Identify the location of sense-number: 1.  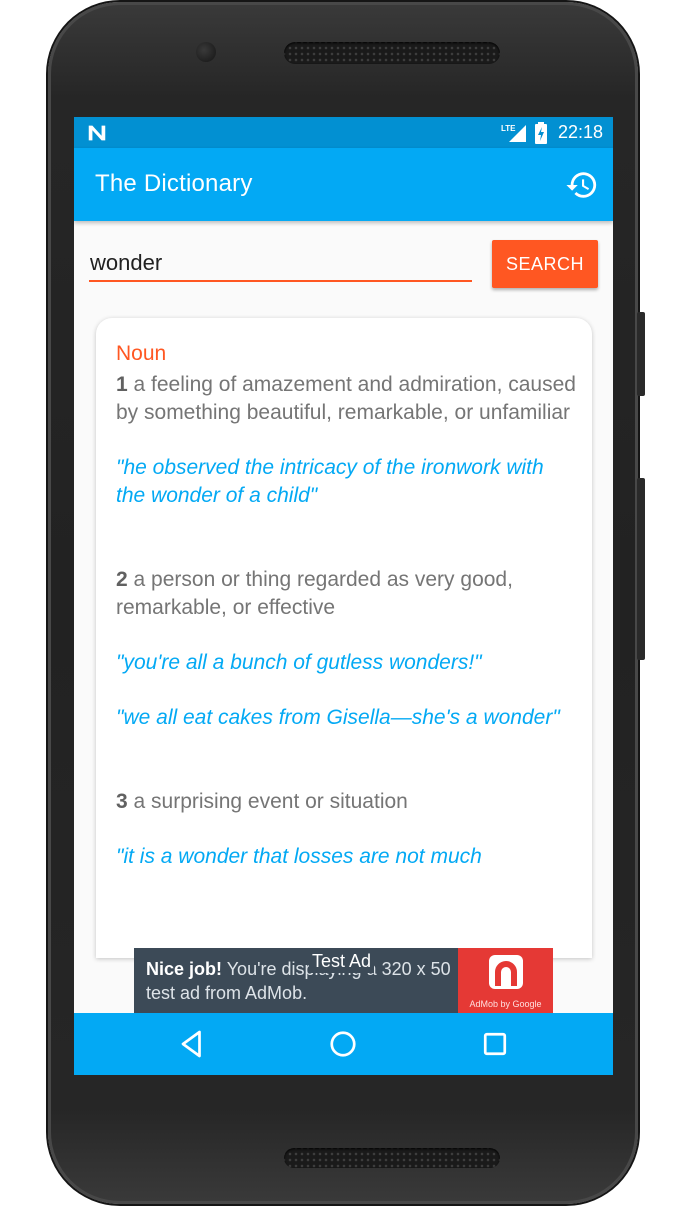
(122, 384).